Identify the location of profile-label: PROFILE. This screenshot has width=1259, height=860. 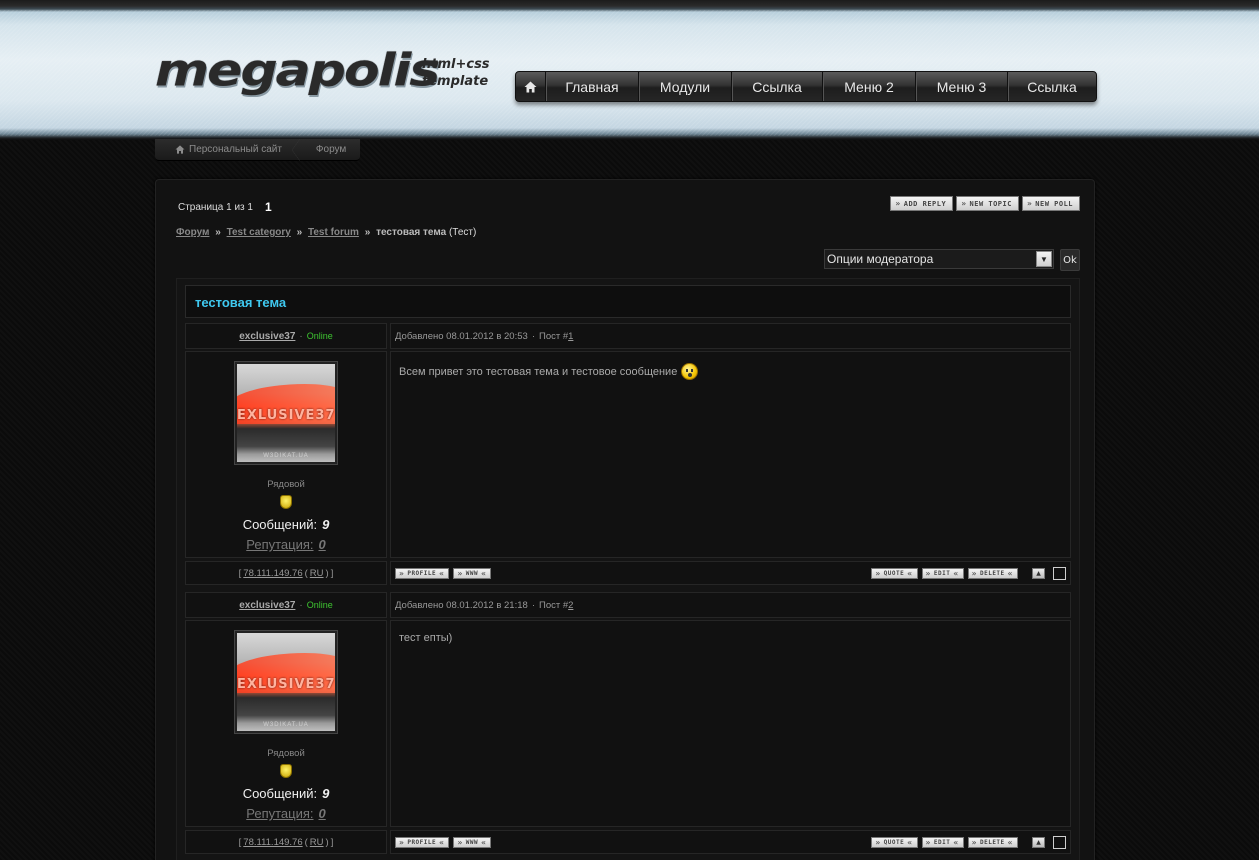
(422, 573).